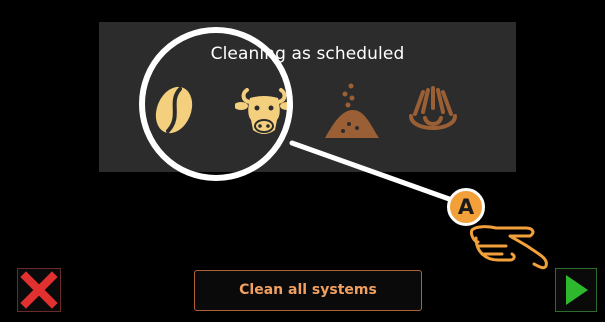 This screenshot has width=605, height=322. What do you see at coordinates (308, 290) in the screenshot?
I see `clean-all-systems-button: Clean all systems` at bounding box center [308, 290].